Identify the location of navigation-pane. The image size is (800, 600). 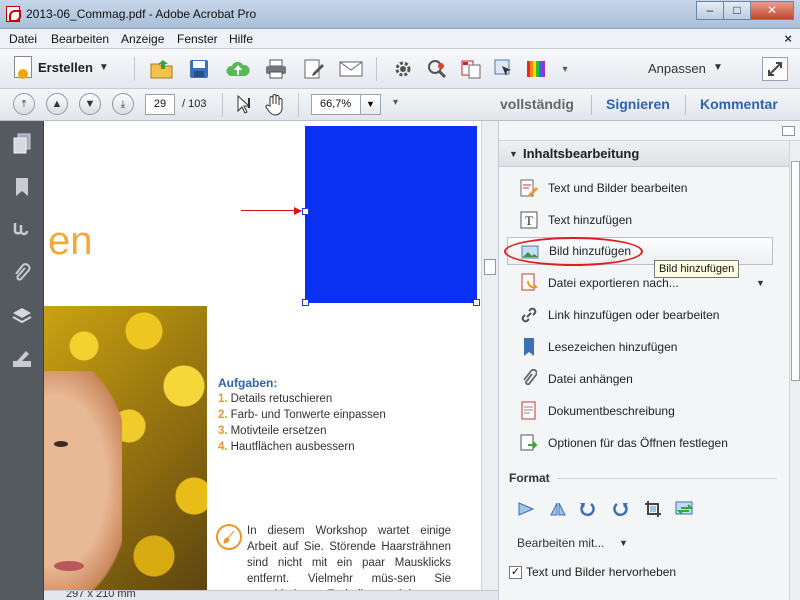
(22, 360).